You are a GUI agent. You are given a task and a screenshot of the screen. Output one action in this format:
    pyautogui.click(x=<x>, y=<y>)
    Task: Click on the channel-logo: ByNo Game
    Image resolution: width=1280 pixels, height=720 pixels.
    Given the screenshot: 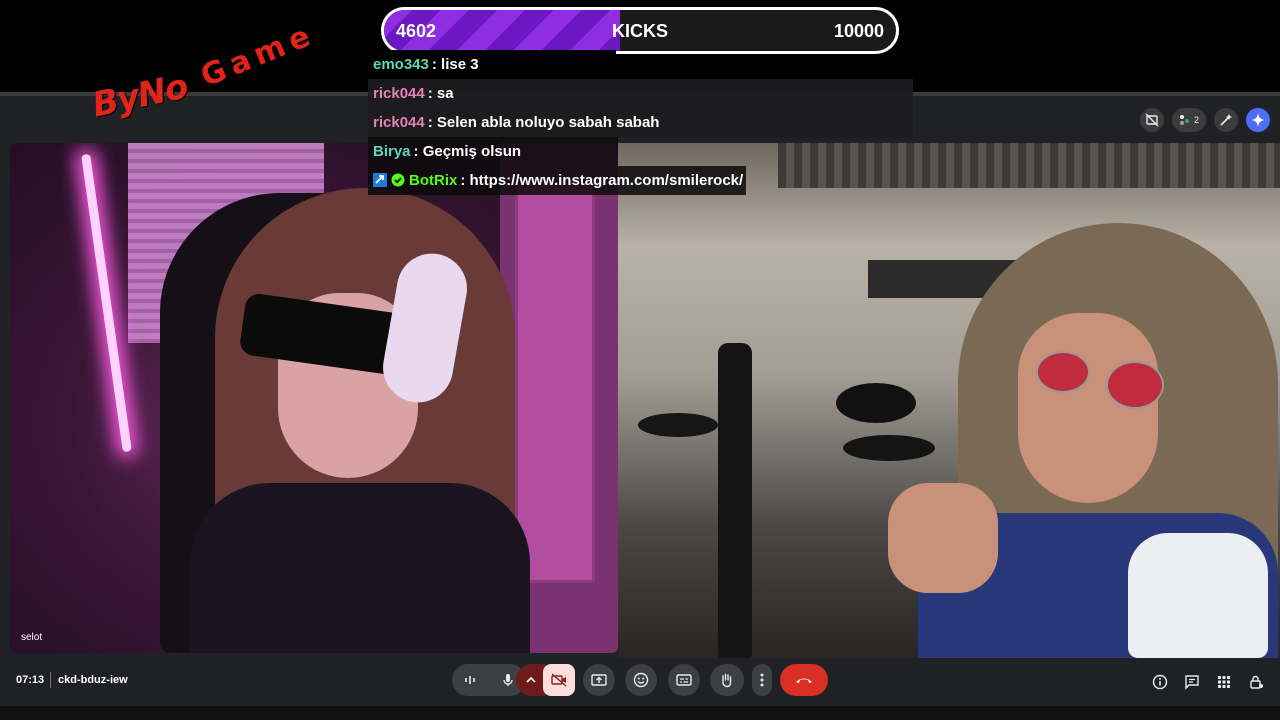 What is the action you would take?
    pyautogui.click(x=204, y=71)
    